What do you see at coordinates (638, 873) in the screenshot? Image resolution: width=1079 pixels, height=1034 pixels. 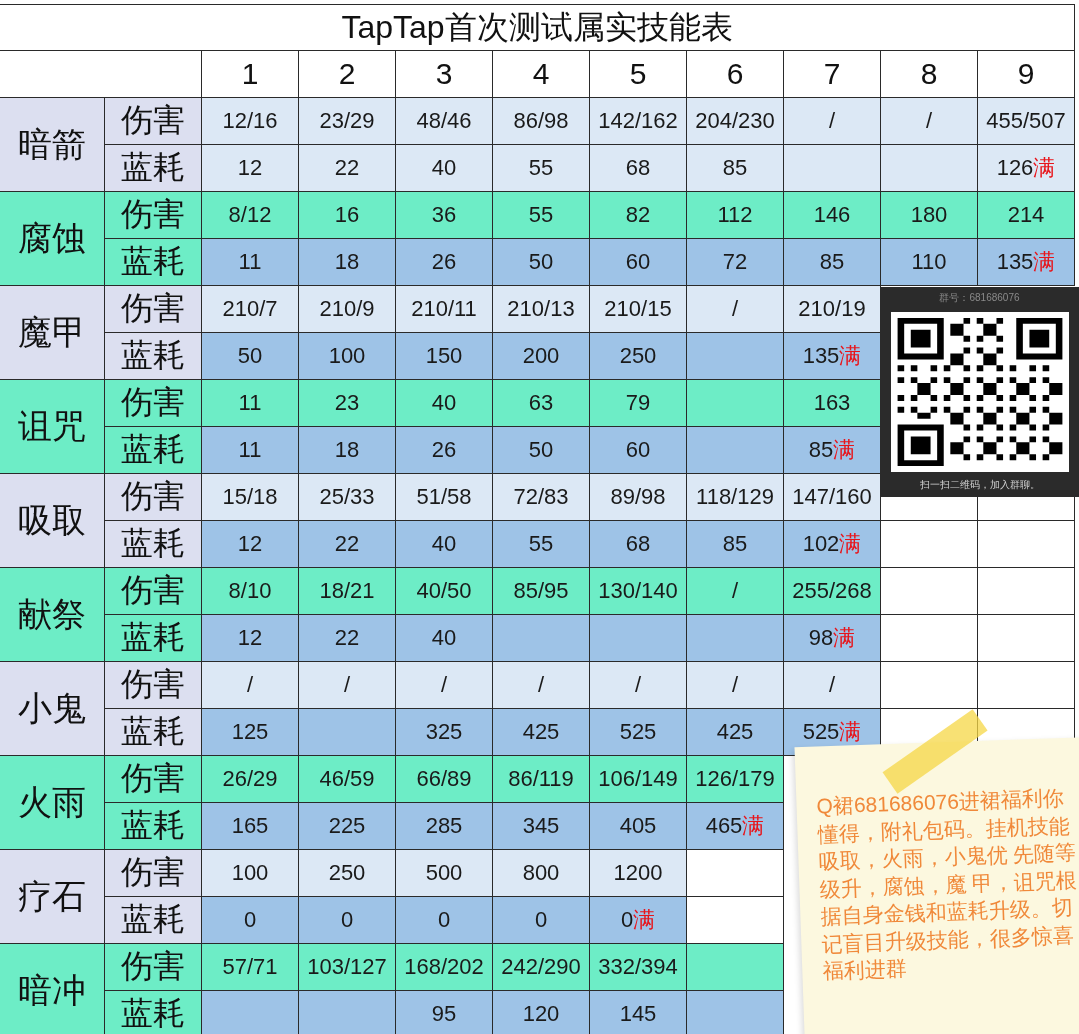 I see `table-cell: 1200` at bounding box center [638, 873].